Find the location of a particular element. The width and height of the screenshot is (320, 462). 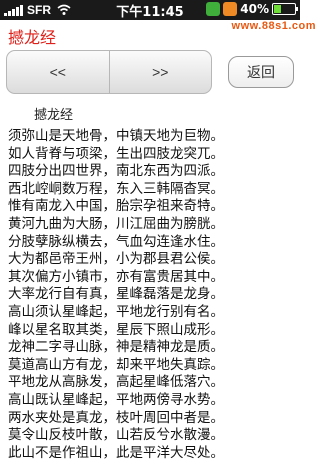

poem-line: 此山不是作祖山，此是平洋大尽处。 is located at coordinates (116, 452).